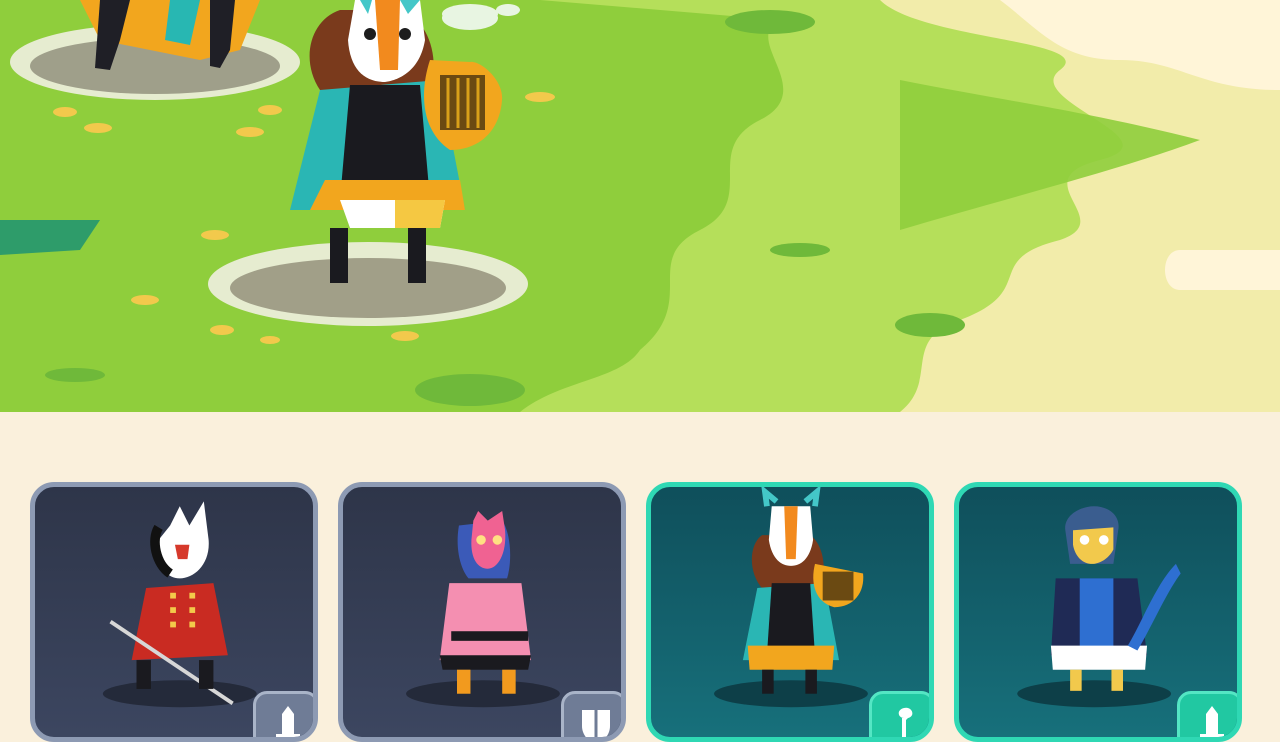 The height and width of the screenshot is (742, 1280). I want to click on staff-icon, so click(905, 722).